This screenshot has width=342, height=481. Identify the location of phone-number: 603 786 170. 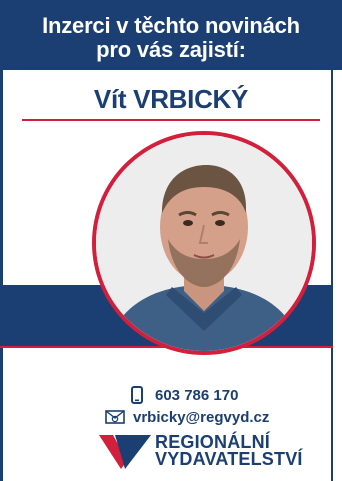
(196, 395).